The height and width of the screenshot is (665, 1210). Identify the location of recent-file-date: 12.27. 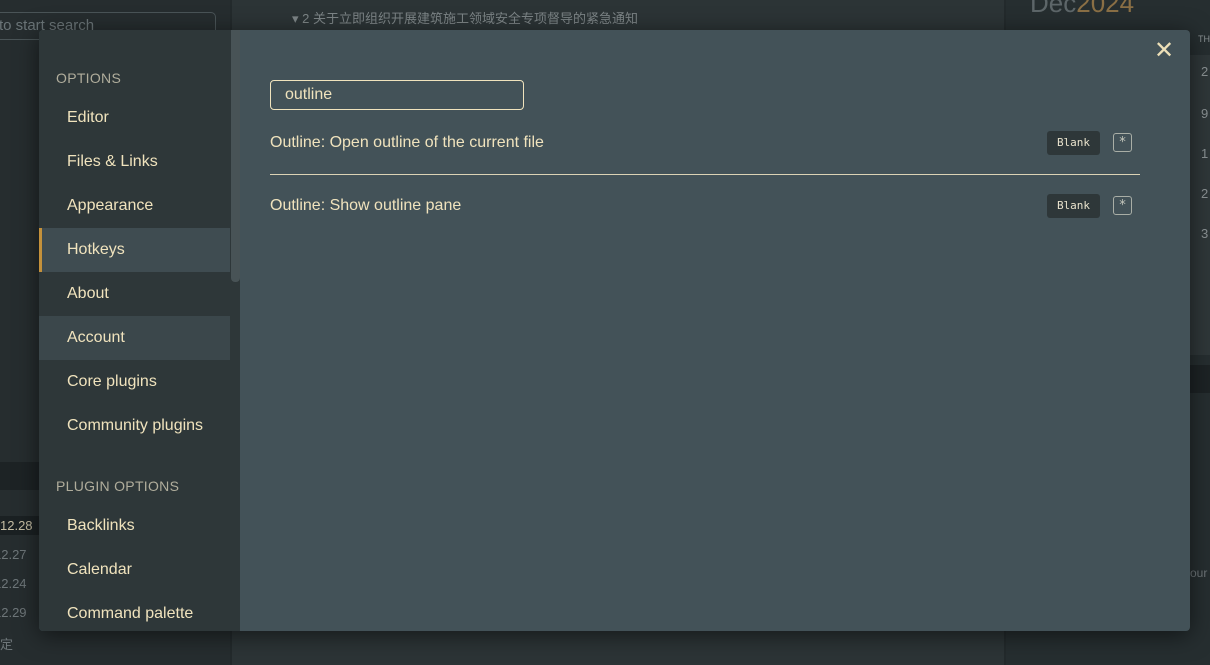
(13, 554).